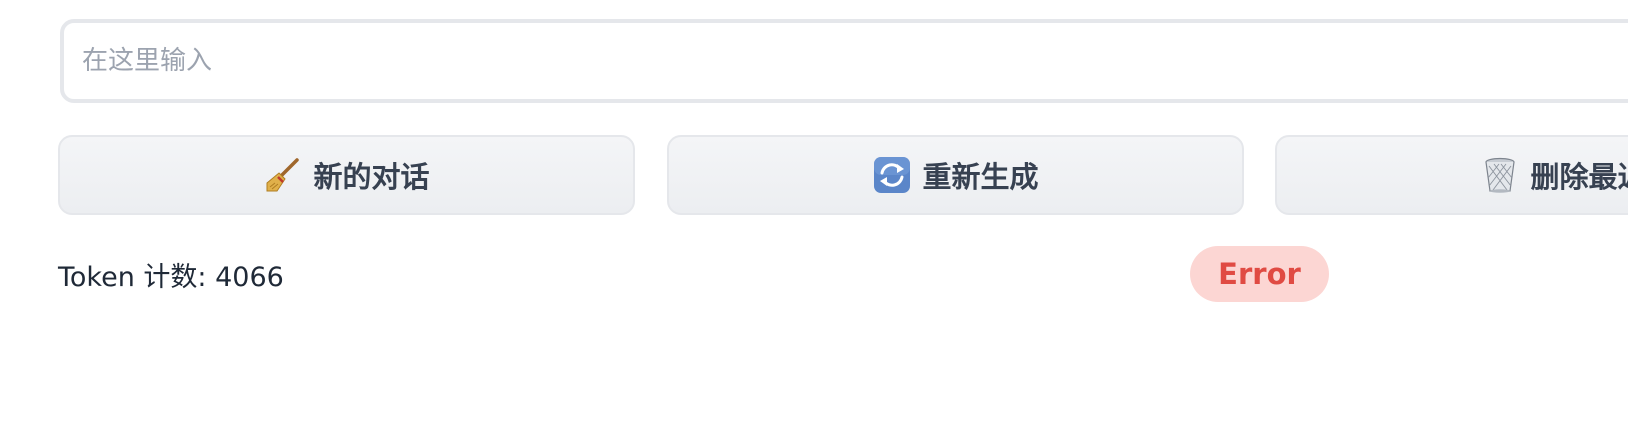  I want to click on new-chat-button: 新的对话, so click(346, 175).